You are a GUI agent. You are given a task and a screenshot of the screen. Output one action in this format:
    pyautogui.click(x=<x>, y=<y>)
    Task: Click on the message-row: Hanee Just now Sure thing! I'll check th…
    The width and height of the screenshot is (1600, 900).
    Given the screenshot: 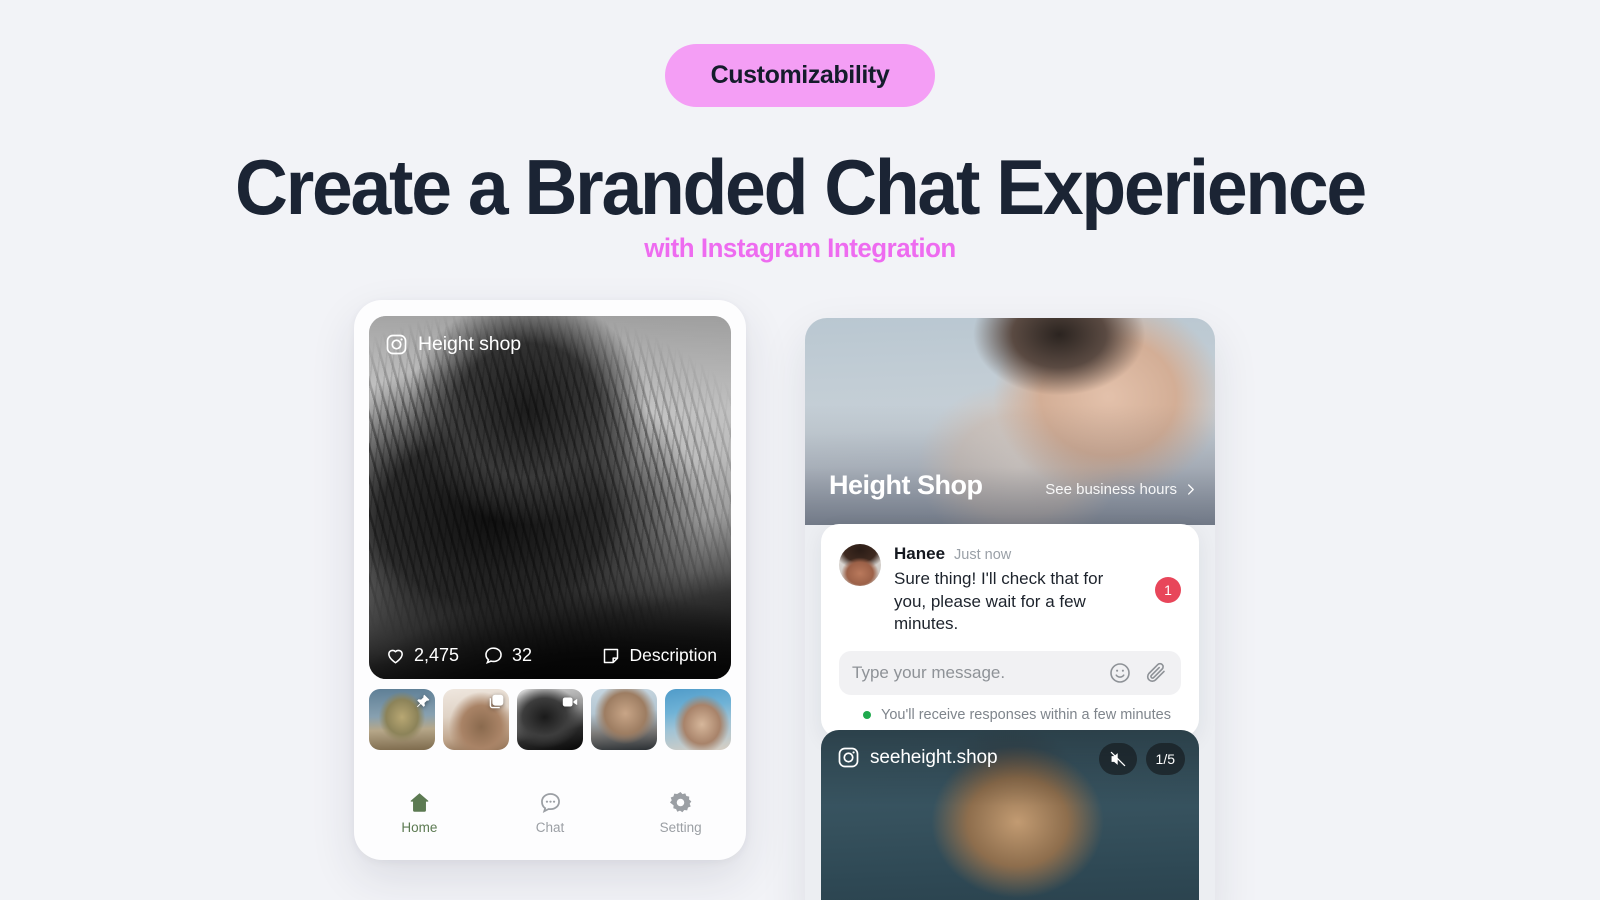 What is the action you would take?
    pyautogui.click(x=1010, y=590)
    